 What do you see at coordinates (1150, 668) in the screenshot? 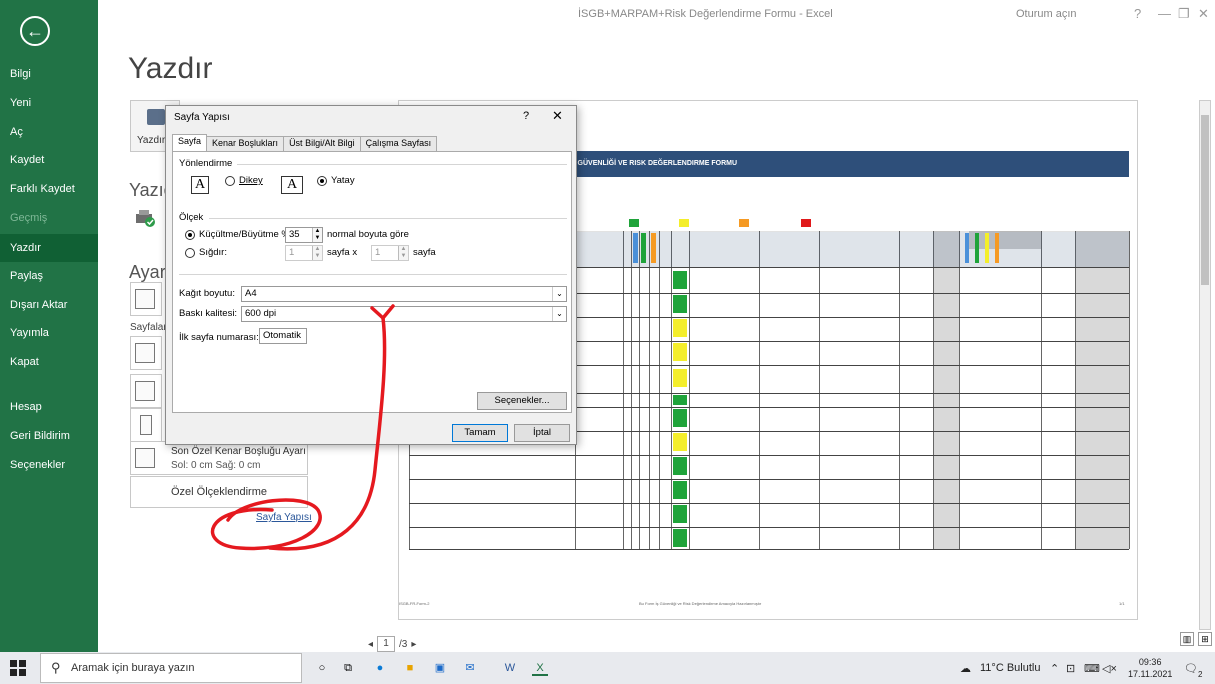
I see `taskbar-clock: 09:36 17.11.2021` at bounding box center [1150, 668].